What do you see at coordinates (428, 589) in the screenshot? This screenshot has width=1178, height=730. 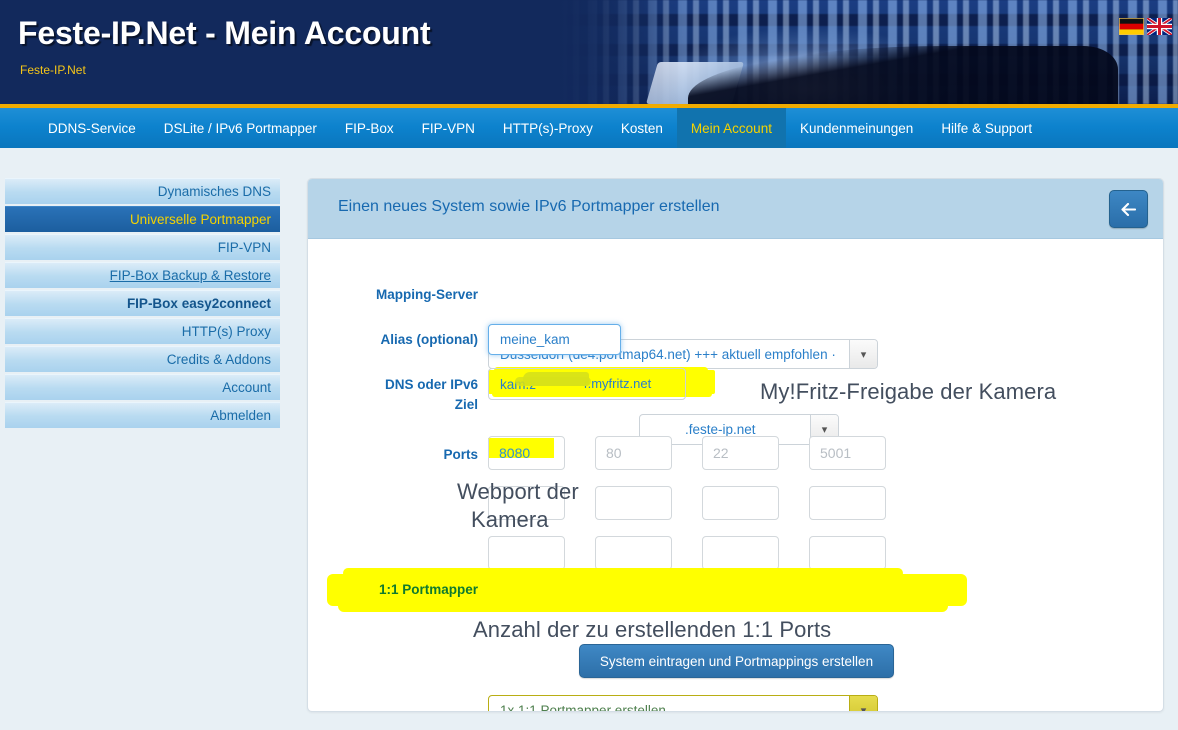 I see `label-one-to-one-portmapper: 1:1 Portmapper` at bounding box center [428, 589].